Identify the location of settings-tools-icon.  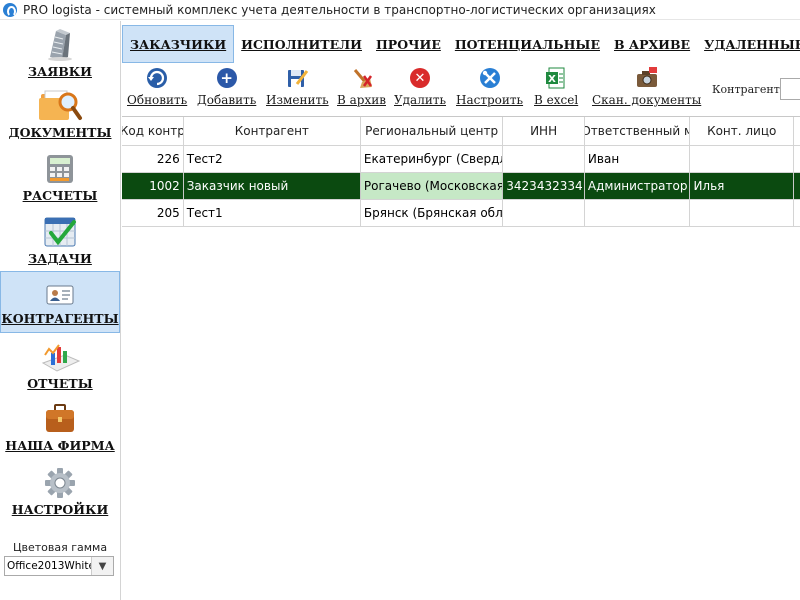
(490, 78).